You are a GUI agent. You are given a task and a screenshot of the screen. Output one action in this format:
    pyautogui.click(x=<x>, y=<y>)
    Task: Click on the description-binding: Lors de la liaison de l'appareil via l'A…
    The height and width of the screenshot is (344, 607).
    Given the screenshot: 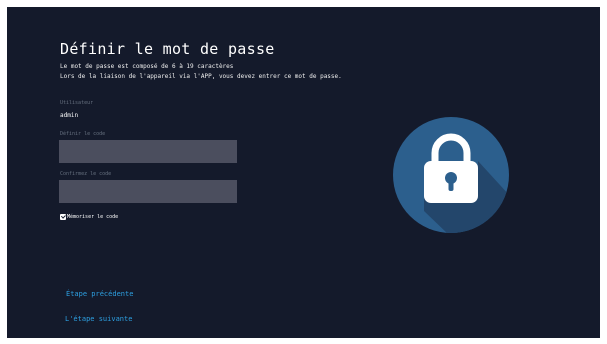 What is the action you would take?
    pyautogui.click(x=201, y=76)
    